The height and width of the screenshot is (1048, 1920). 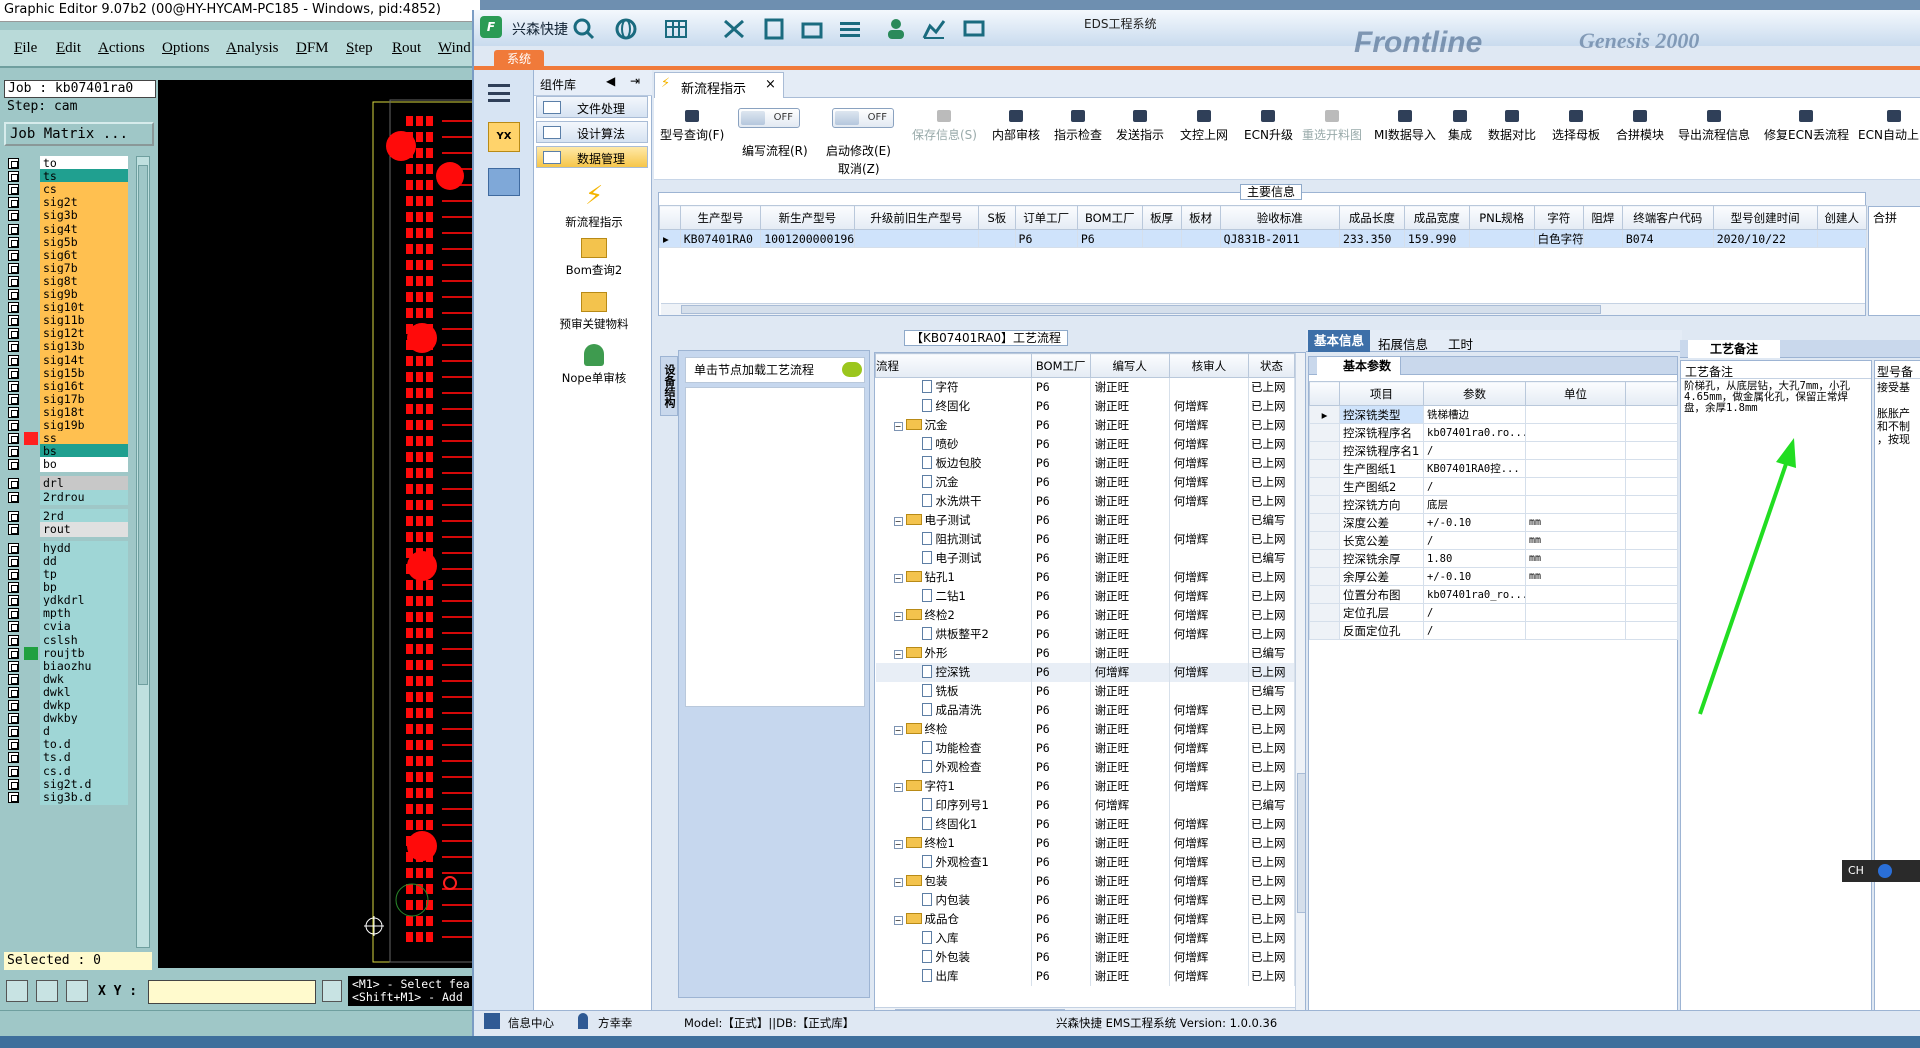 I want to click on save-info-button: 保存信息(S), so click(x=944, y=126).